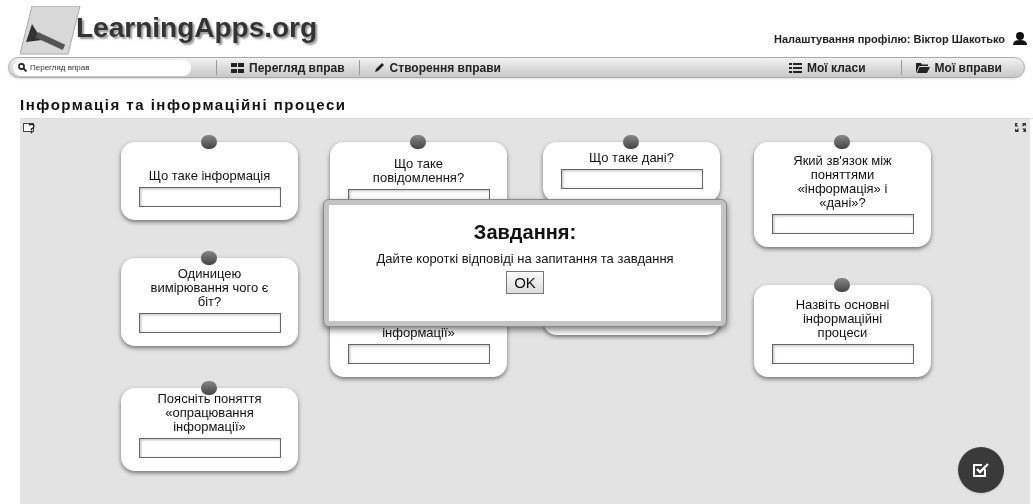 Image resolution: width=1033 pixels, height=504 pixels. I want to click on nav-link: Мої класи, so click(827, 67).